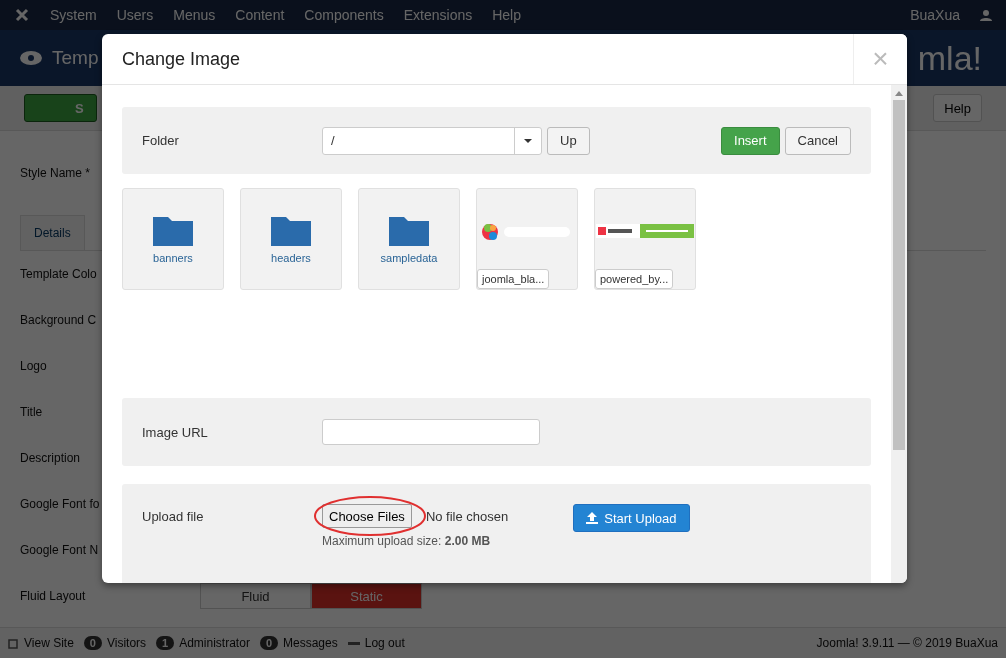  What do you see at coordinates (431, 432) in the screenshot?
I see `url-input` at bounding box center [431, 432].